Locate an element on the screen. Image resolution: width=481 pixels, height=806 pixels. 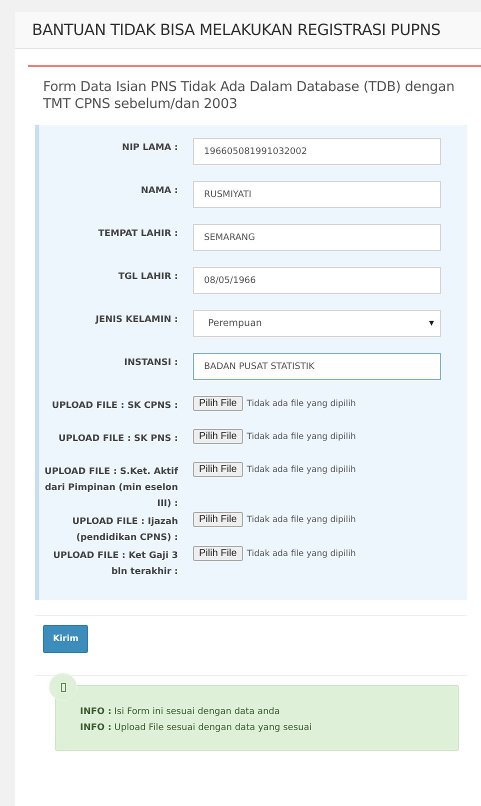
input-field: 196605081991032002 is located at coordinates (317, 151).